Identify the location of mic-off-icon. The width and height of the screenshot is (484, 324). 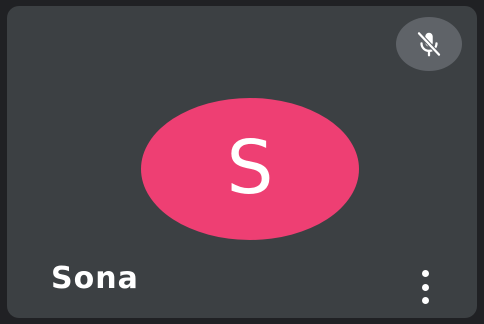
(429, 44).